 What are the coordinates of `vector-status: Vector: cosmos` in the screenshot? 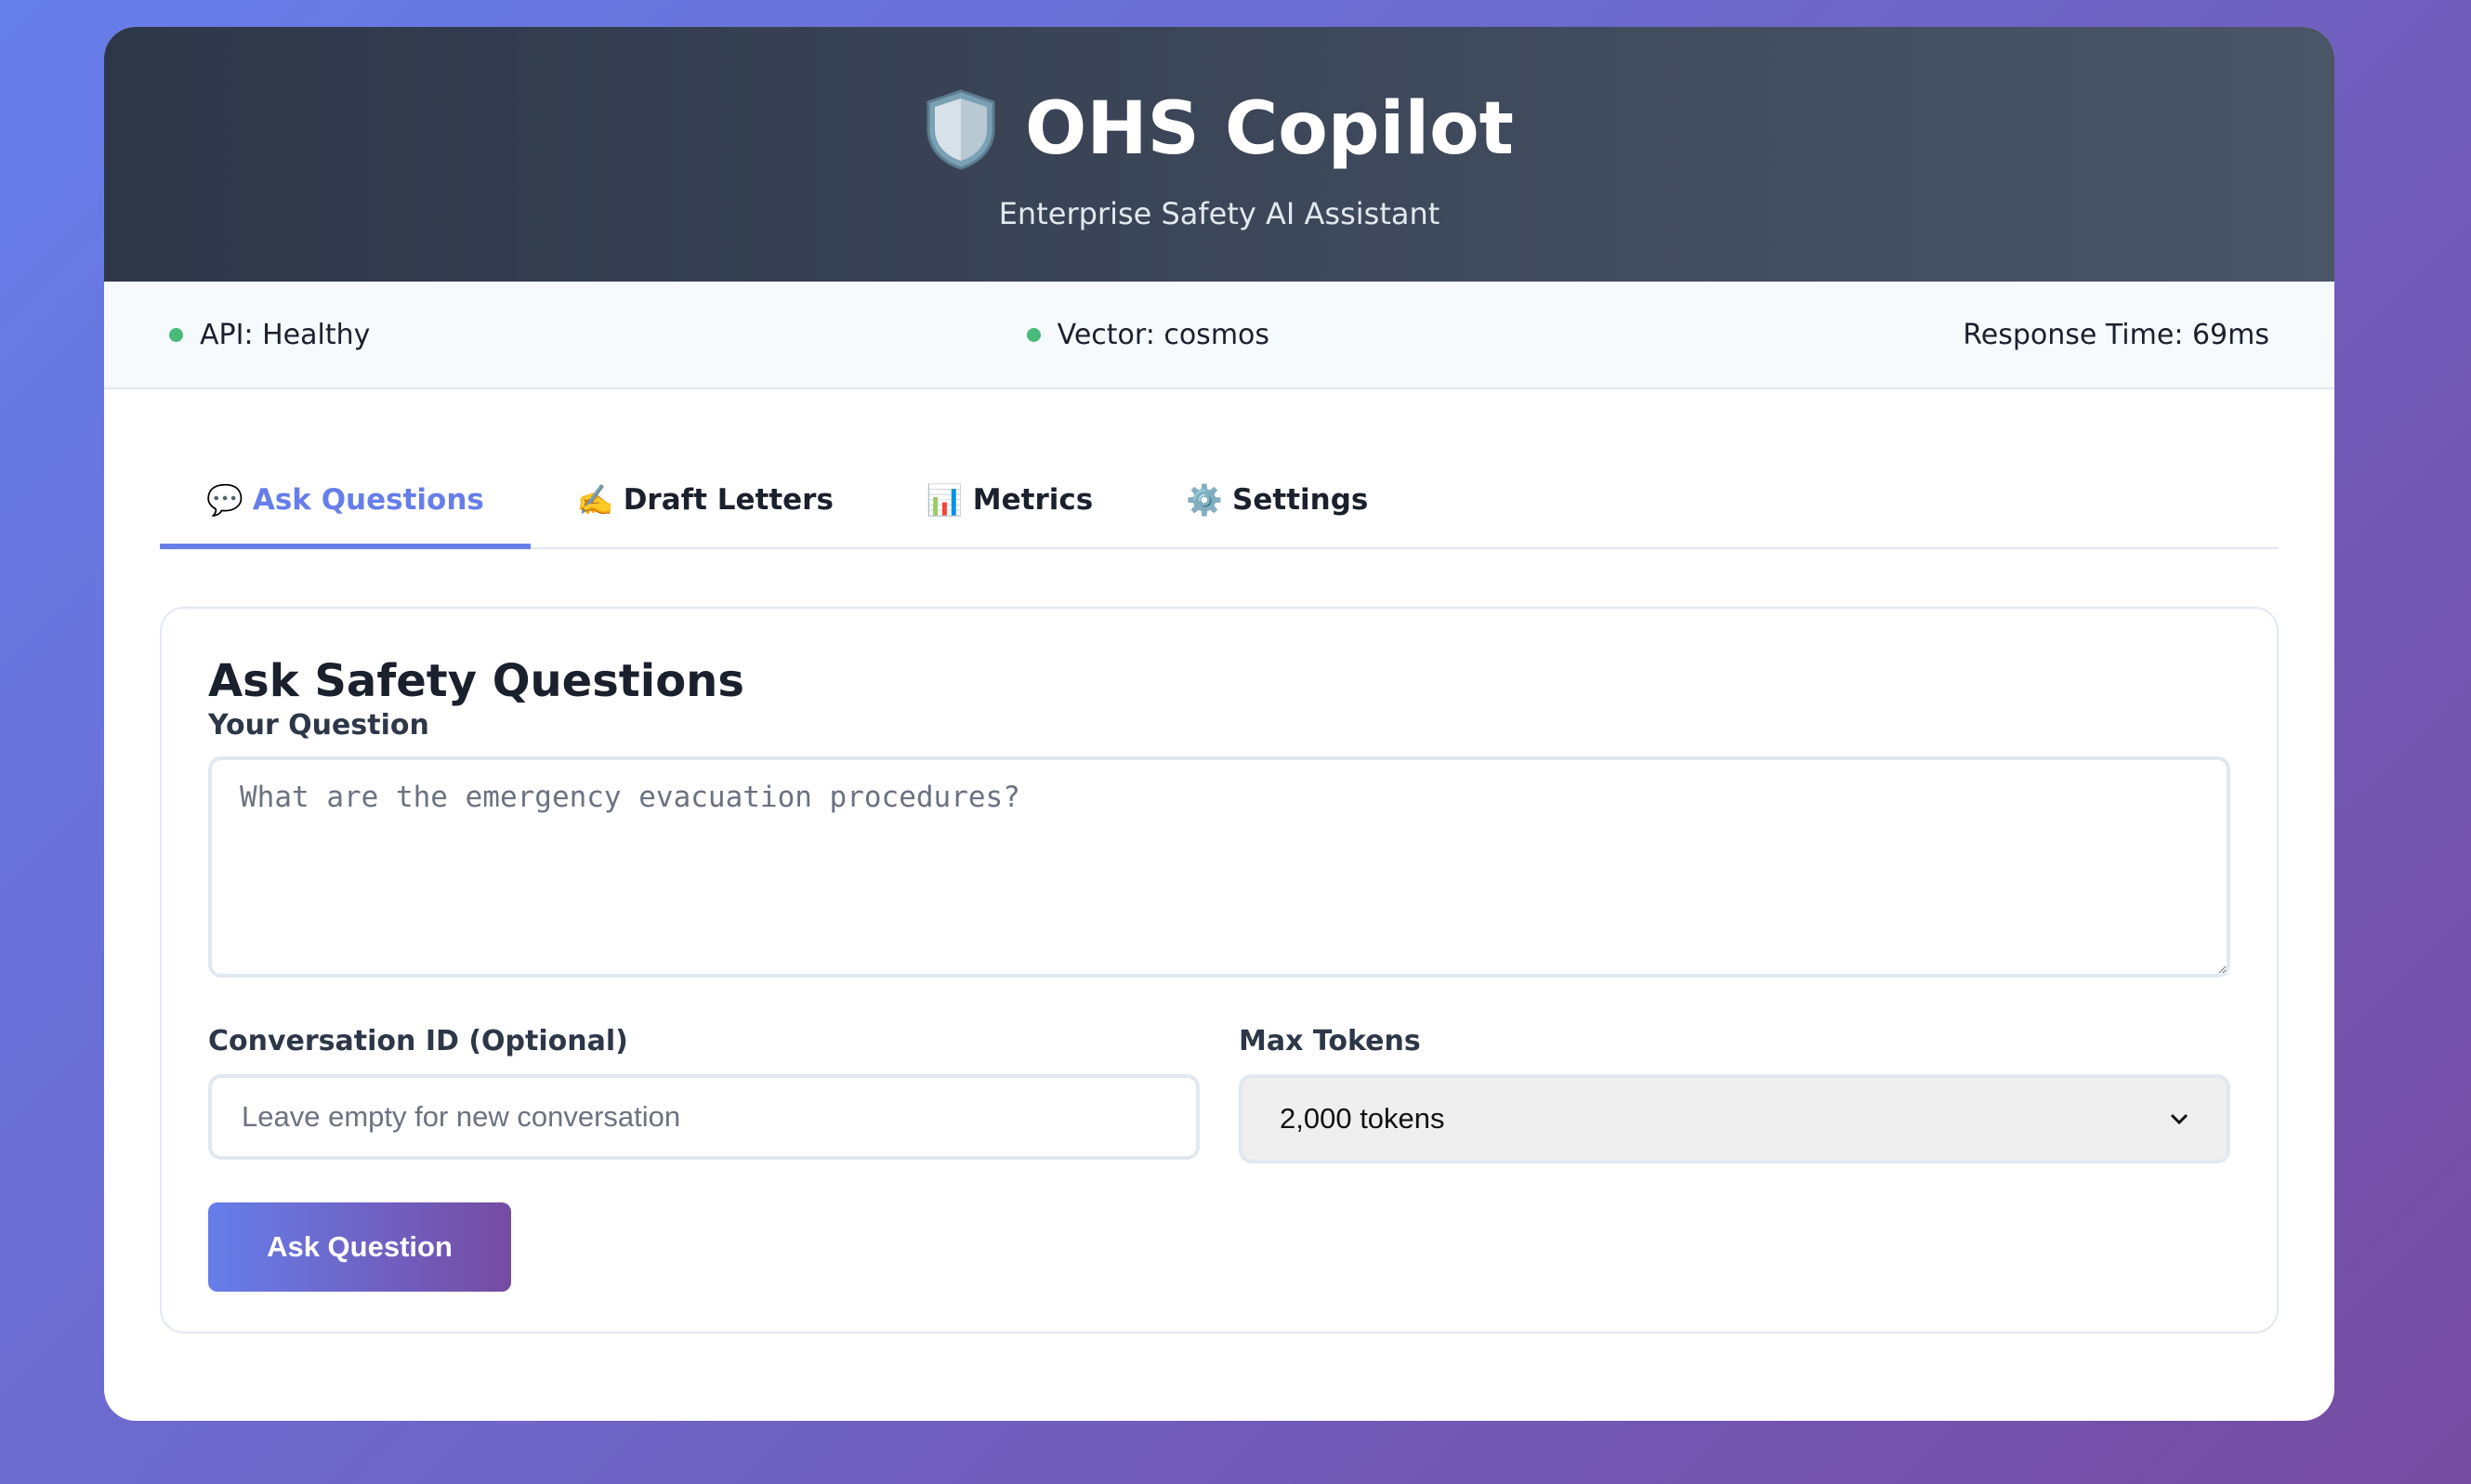 It's located at (1148, 334).